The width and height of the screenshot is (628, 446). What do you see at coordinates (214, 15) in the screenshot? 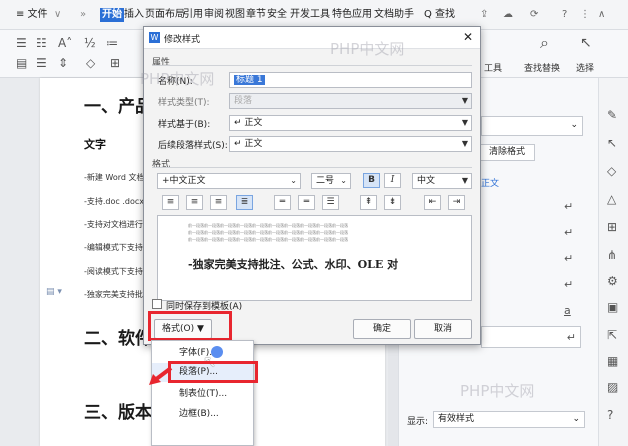
I see `tab-review: 审阅` at bounding box center [214, 15].